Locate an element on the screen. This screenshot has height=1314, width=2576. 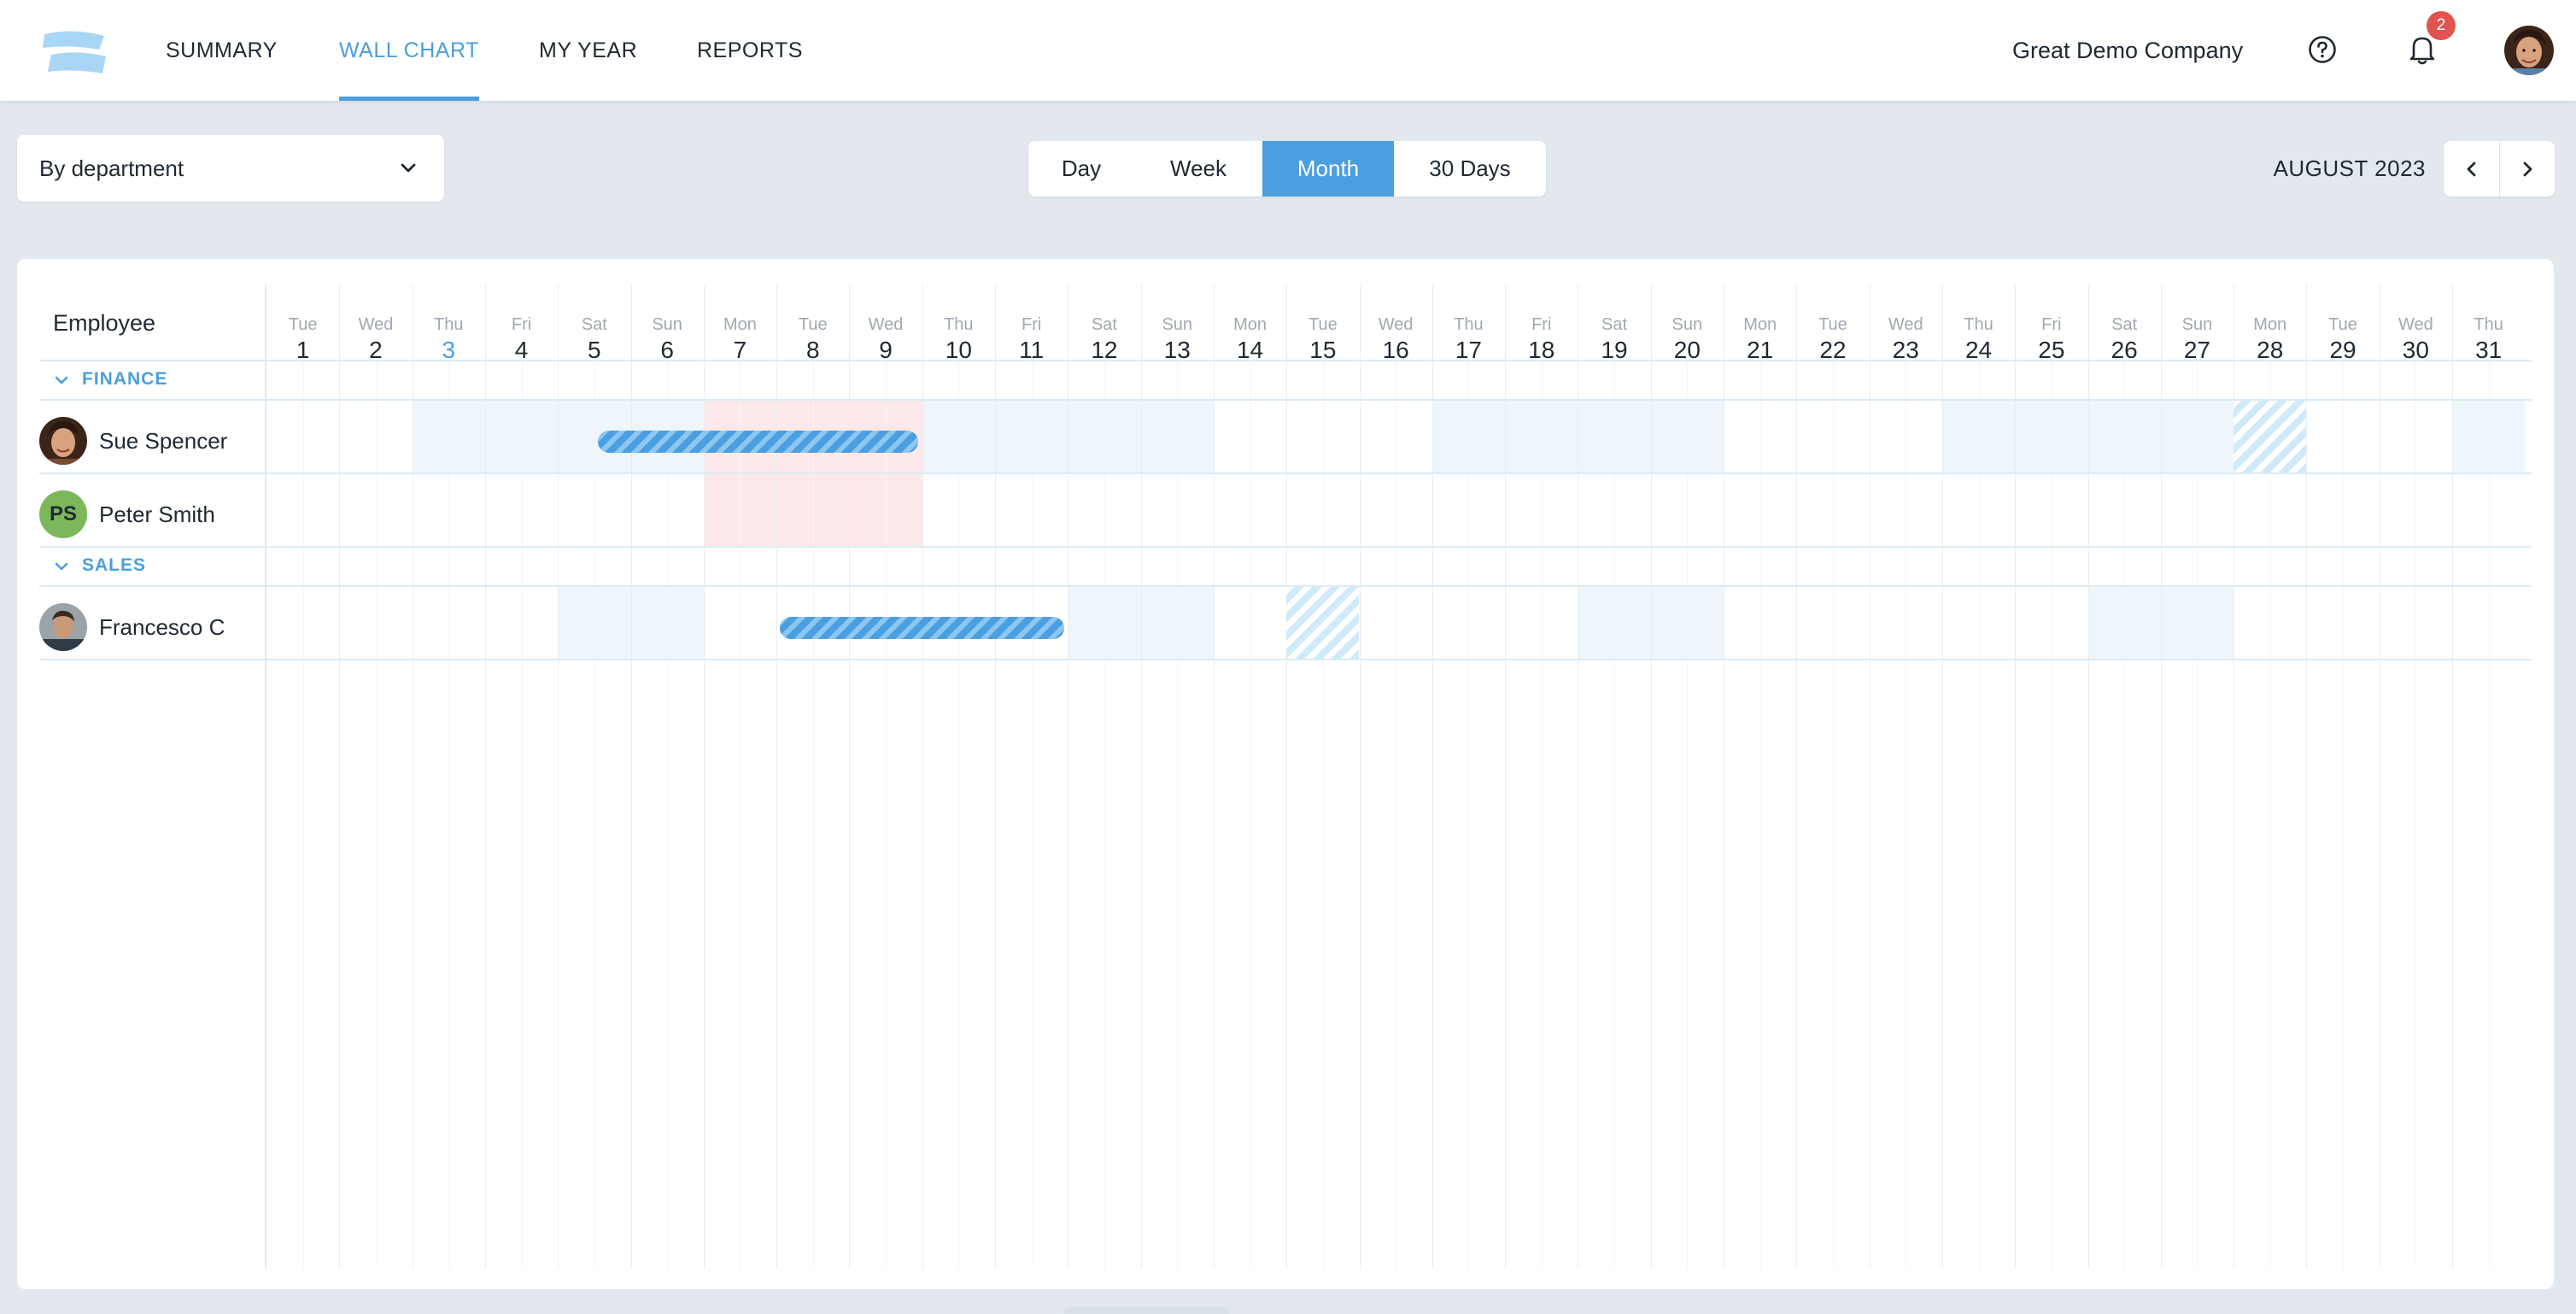
department-header-finance: FINANCE is located at coordinates (1285, 380).